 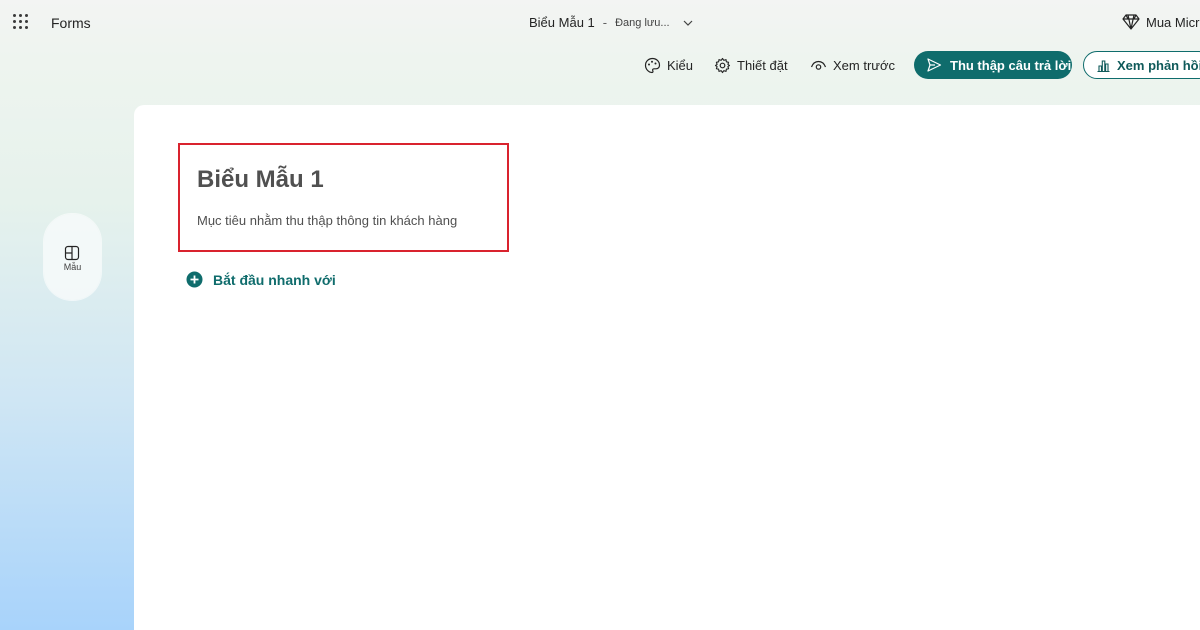 I want to click on collect-responses-button: Thu thập câu trả lời, so click(x=993, y=65).